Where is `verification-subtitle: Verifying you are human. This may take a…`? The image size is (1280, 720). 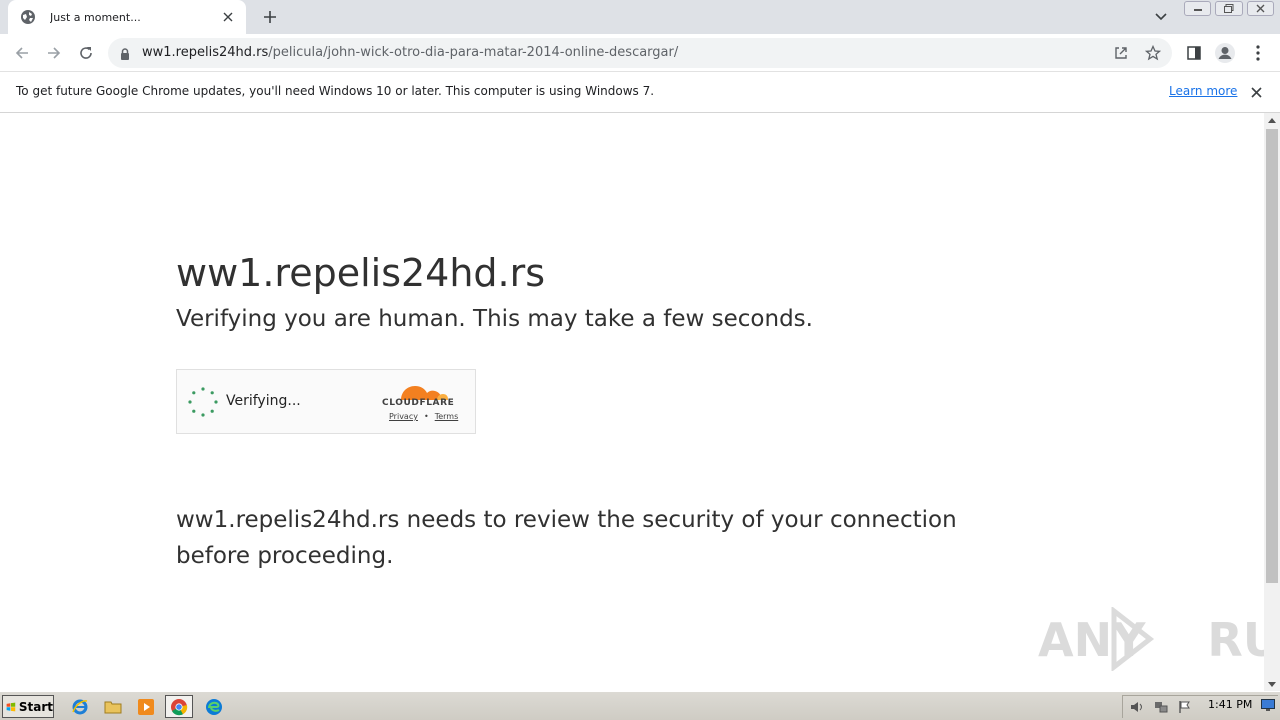
verification-subtitle: Verifying you are human. This may take a… is located at coordinates (494, 319).